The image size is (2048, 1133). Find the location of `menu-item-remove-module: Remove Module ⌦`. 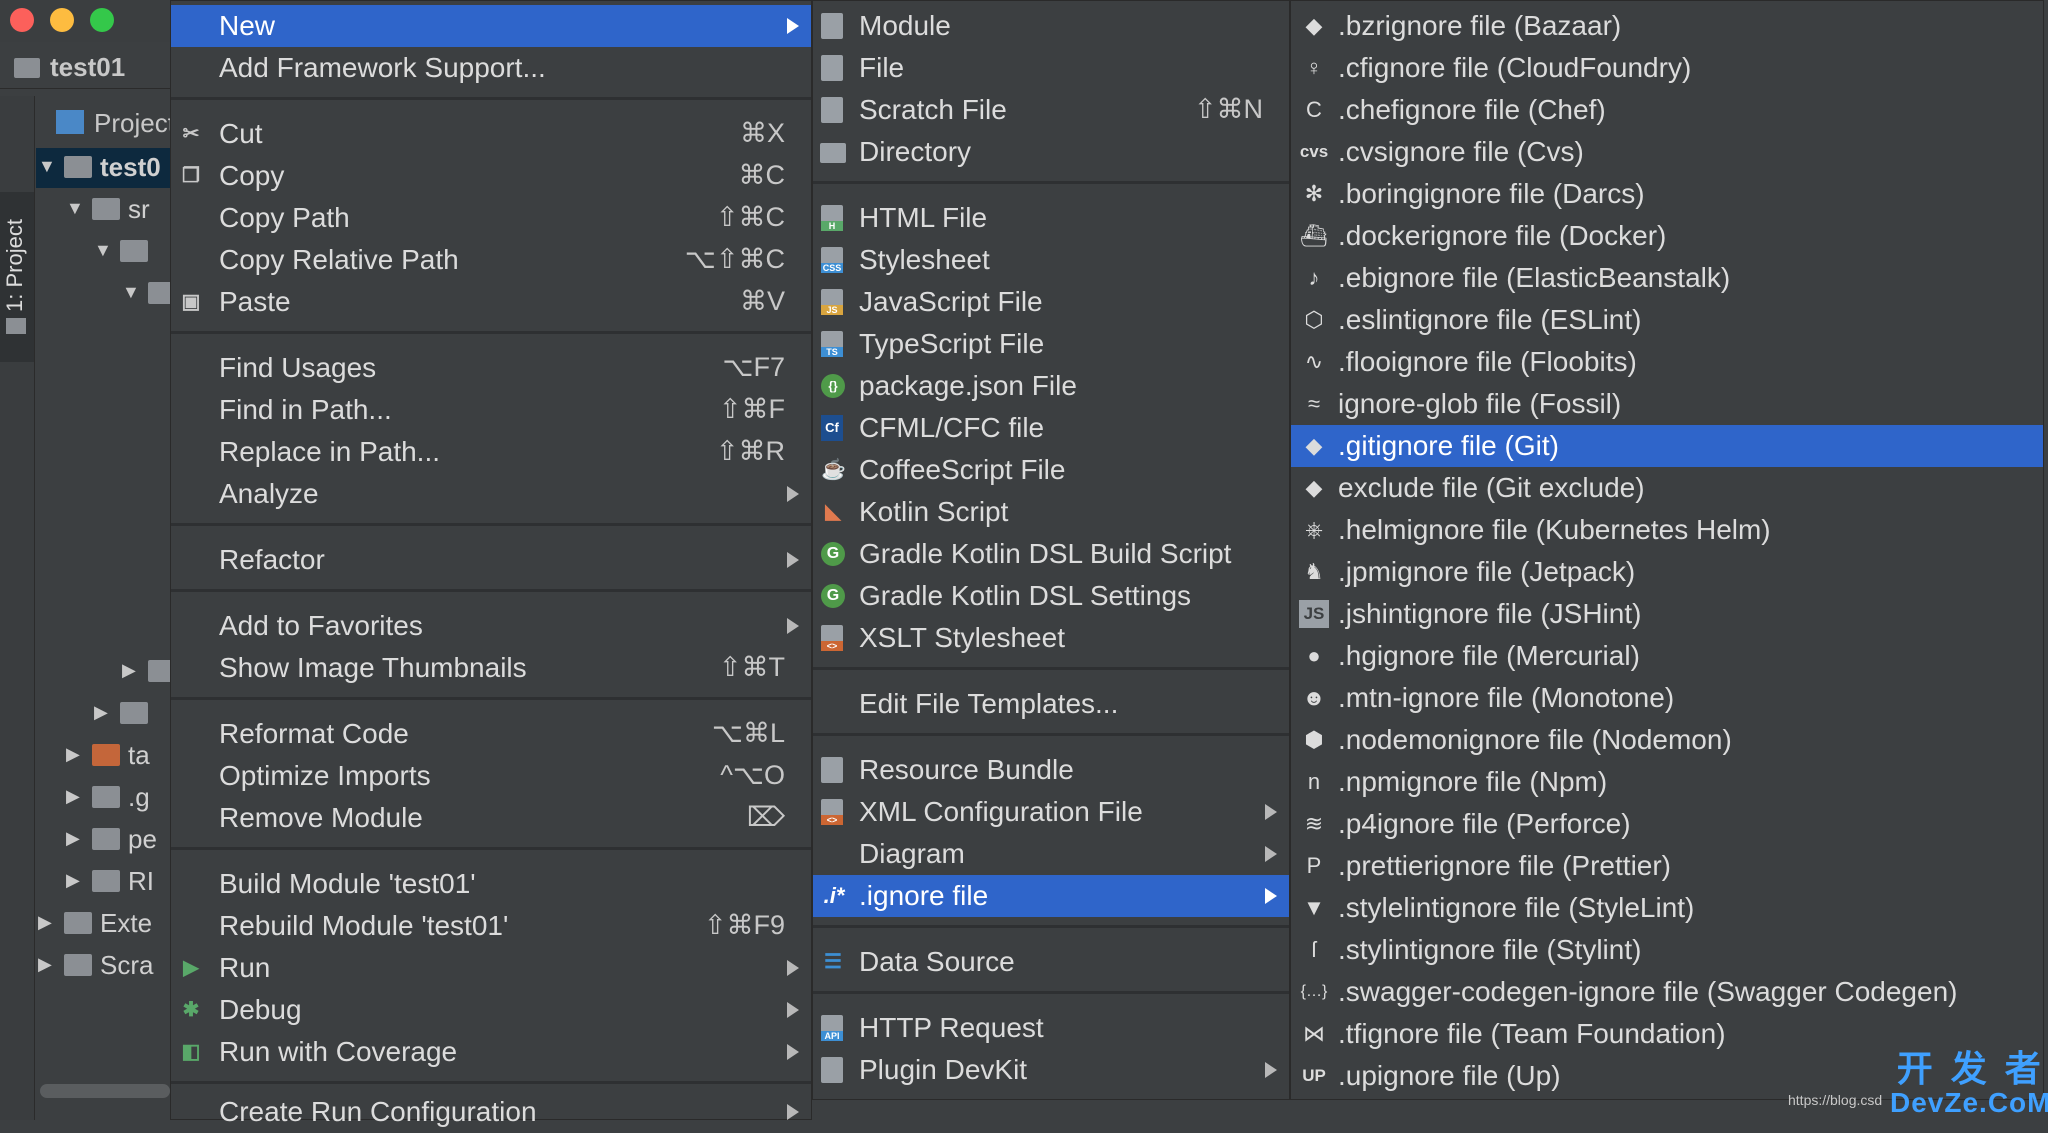

menu-item-remove-module: Remove Module ⌦ is located at coordinates (491, 818).